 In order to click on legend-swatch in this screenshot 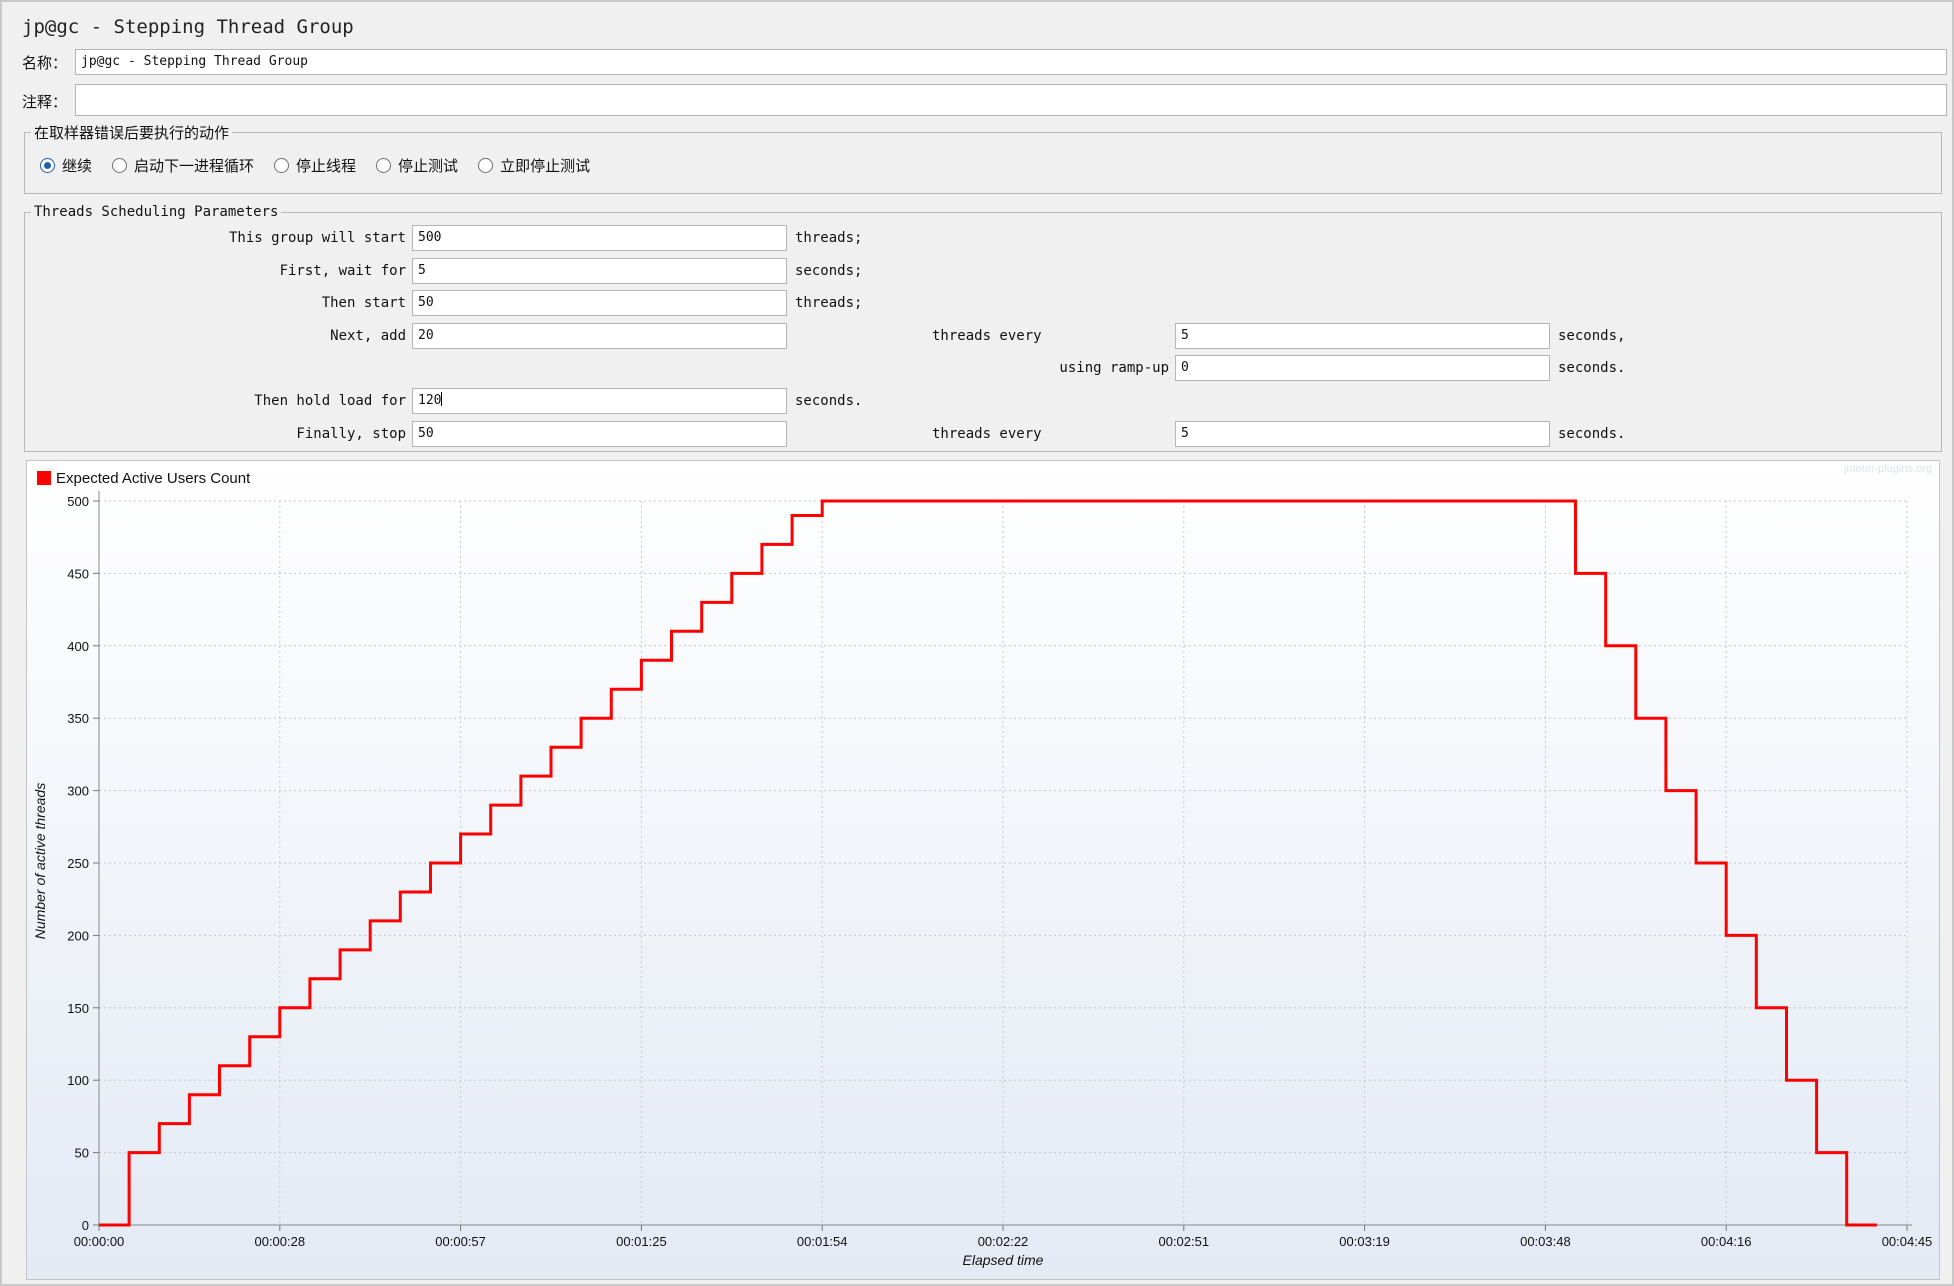, I will do `click(44, 478)`.